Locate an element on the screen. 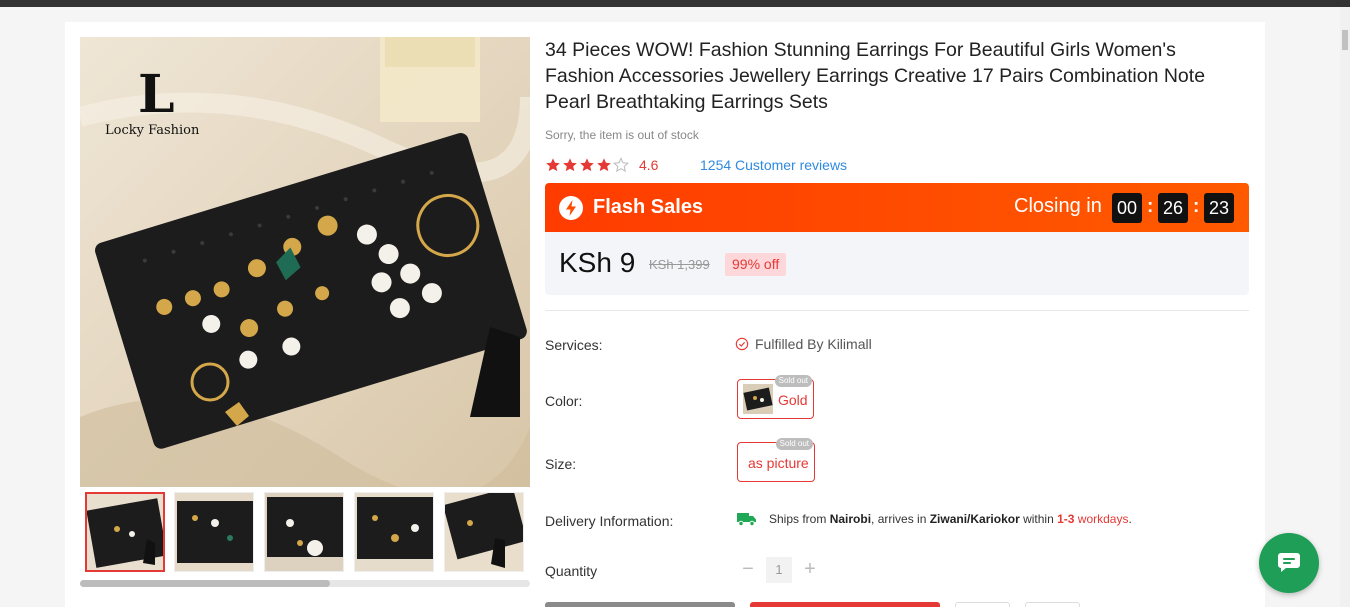 This screenshot has height=607, width=1350. share-button is located at coordinates (1052, 604).